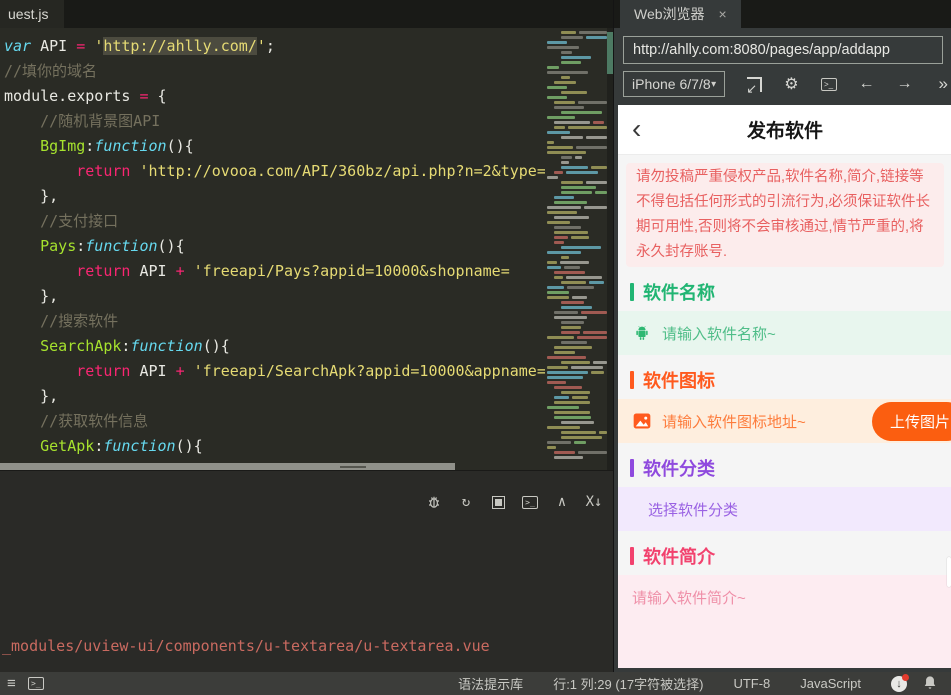  What do you see at coordinates (943, 84) in the screenshot?
I see `more-icon: »` at bounding box center [943, 84].